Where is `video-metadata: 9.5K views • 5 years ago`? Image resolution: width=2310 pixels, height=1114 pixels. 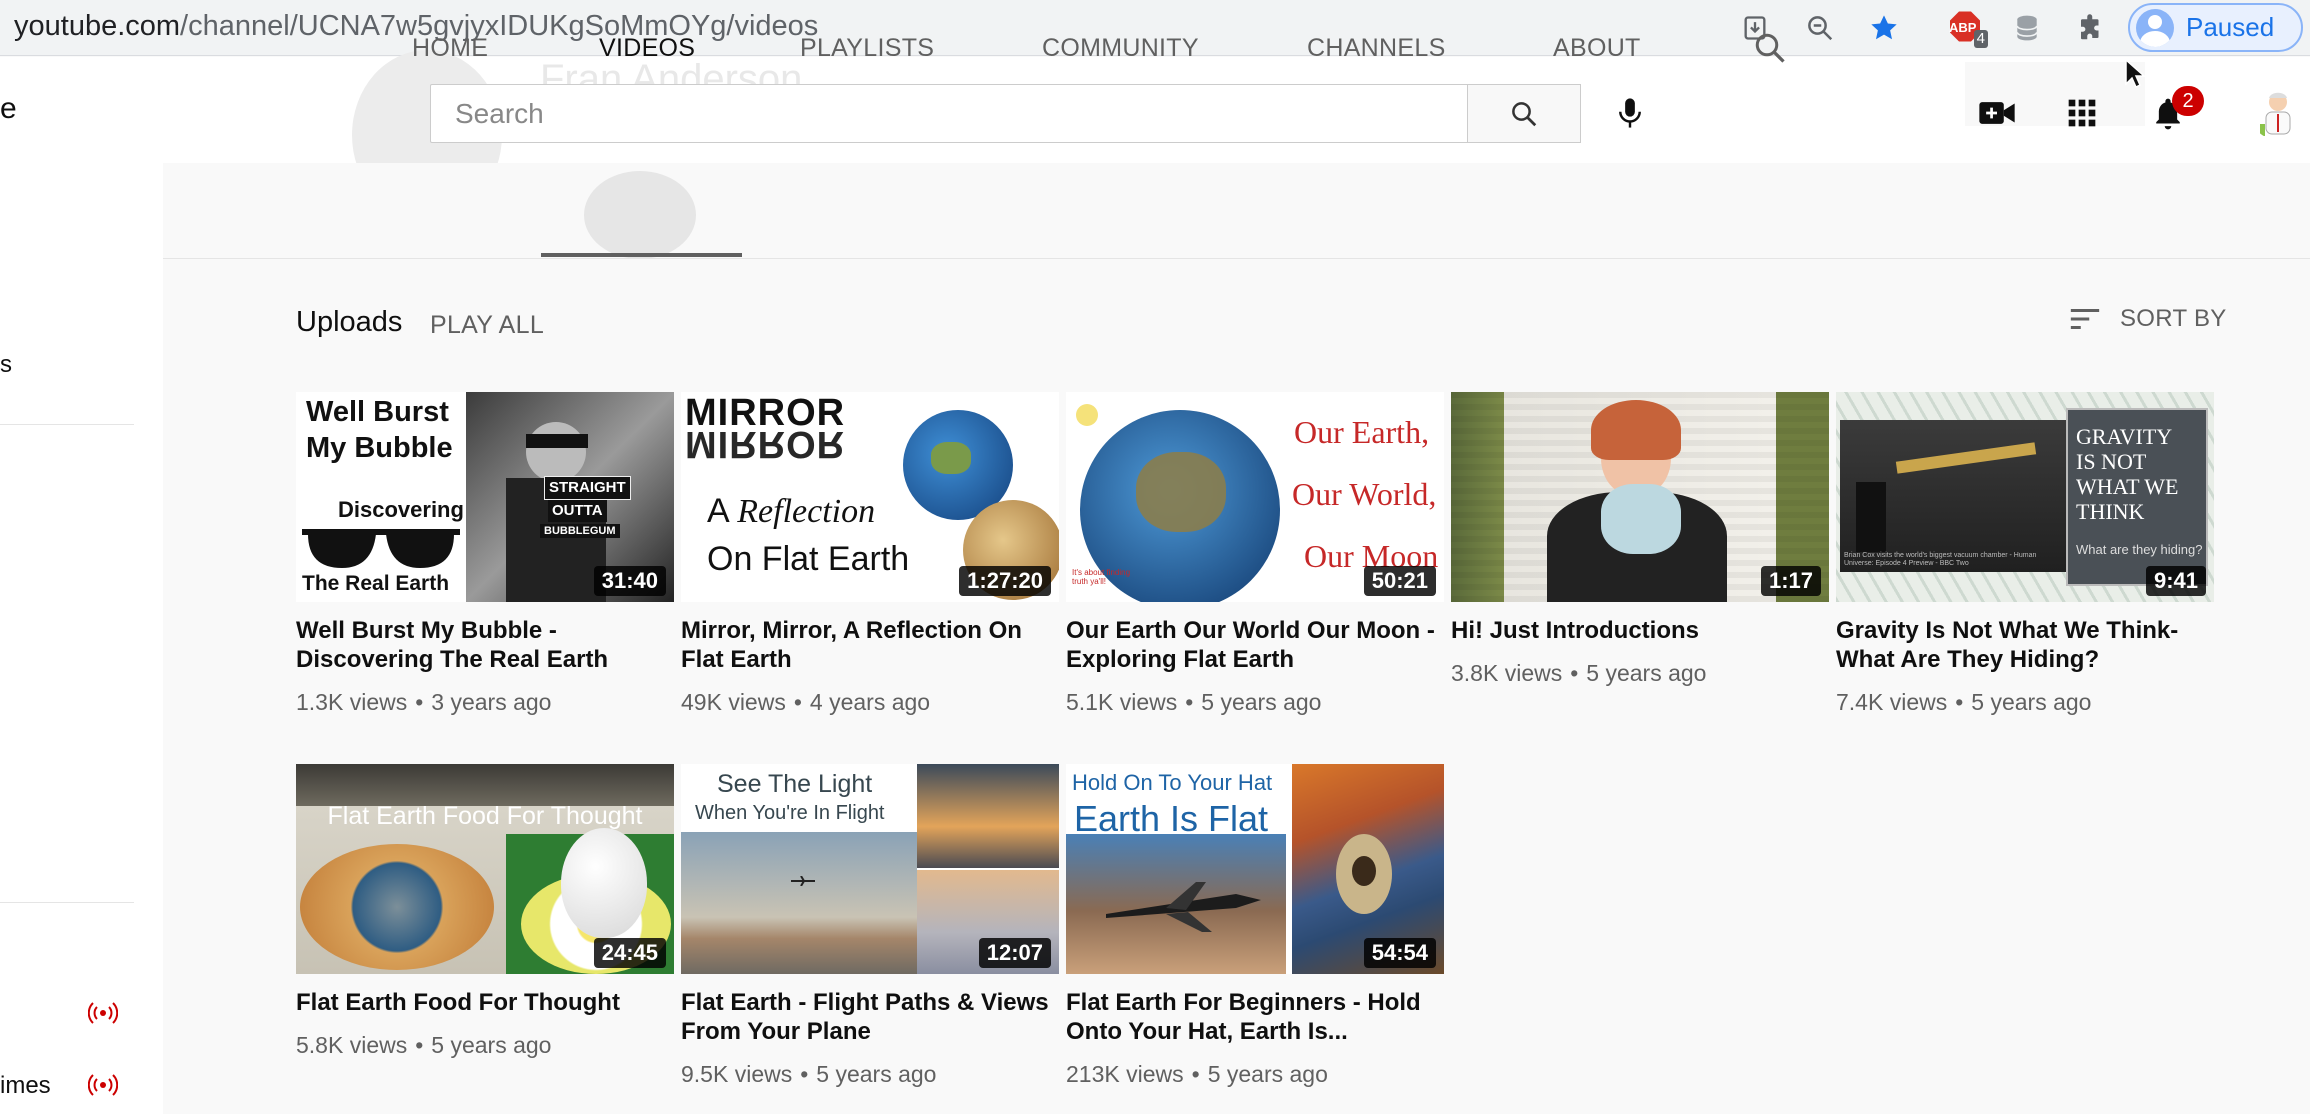 video-metadata: 9.5K views • 5 years ago is located at coordinates (809, 1074).